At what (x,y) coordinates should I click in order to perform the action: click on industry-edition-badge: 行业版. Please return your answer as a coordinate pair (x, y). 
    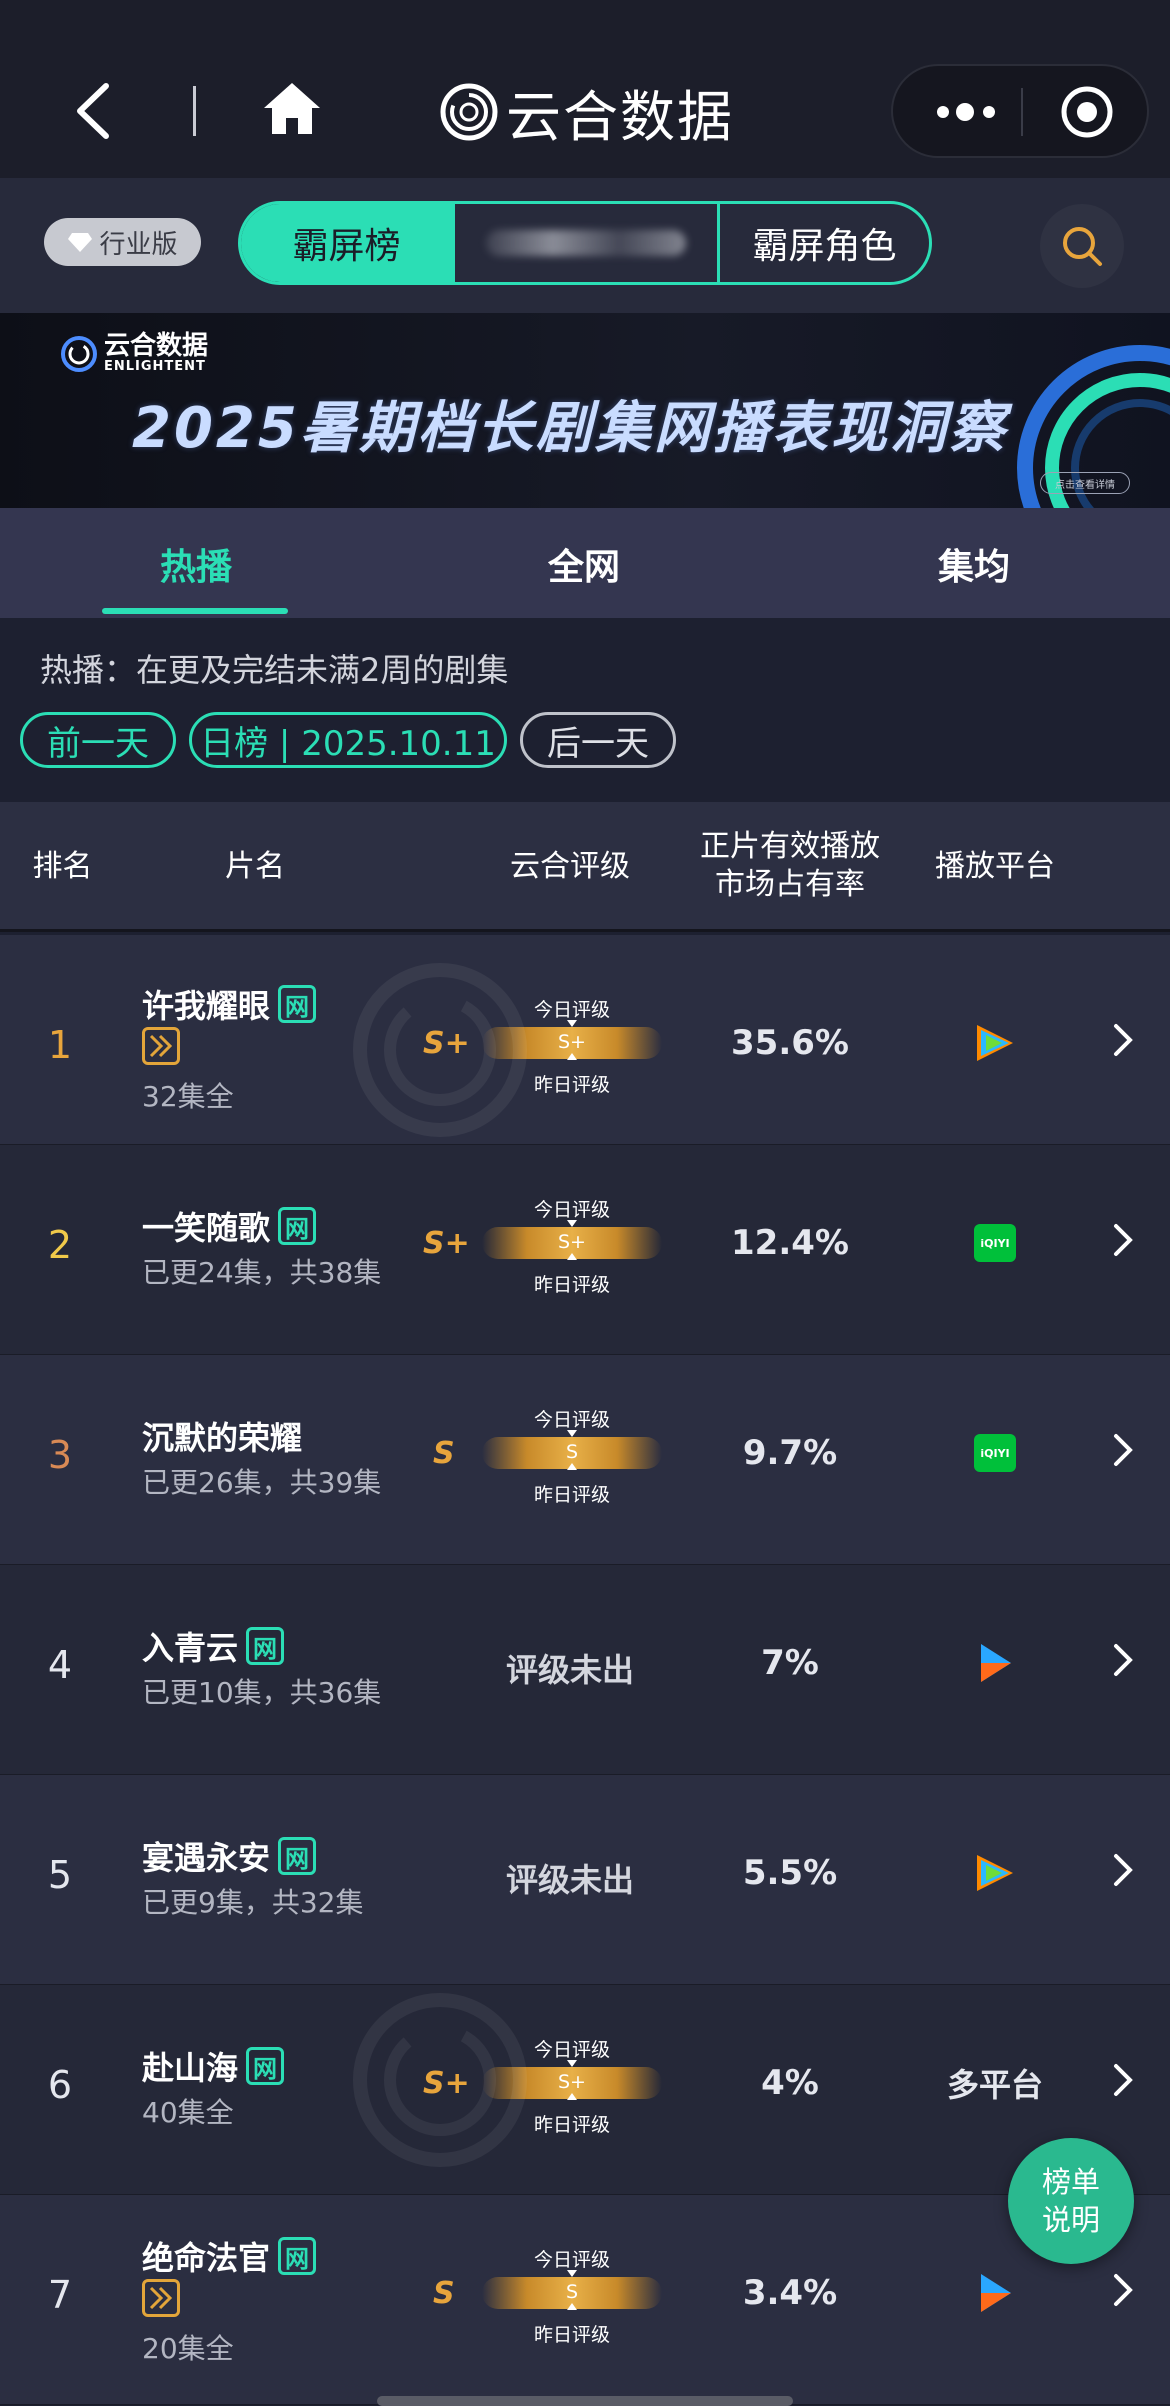
    Looking at the image, I should click on (122, 242).